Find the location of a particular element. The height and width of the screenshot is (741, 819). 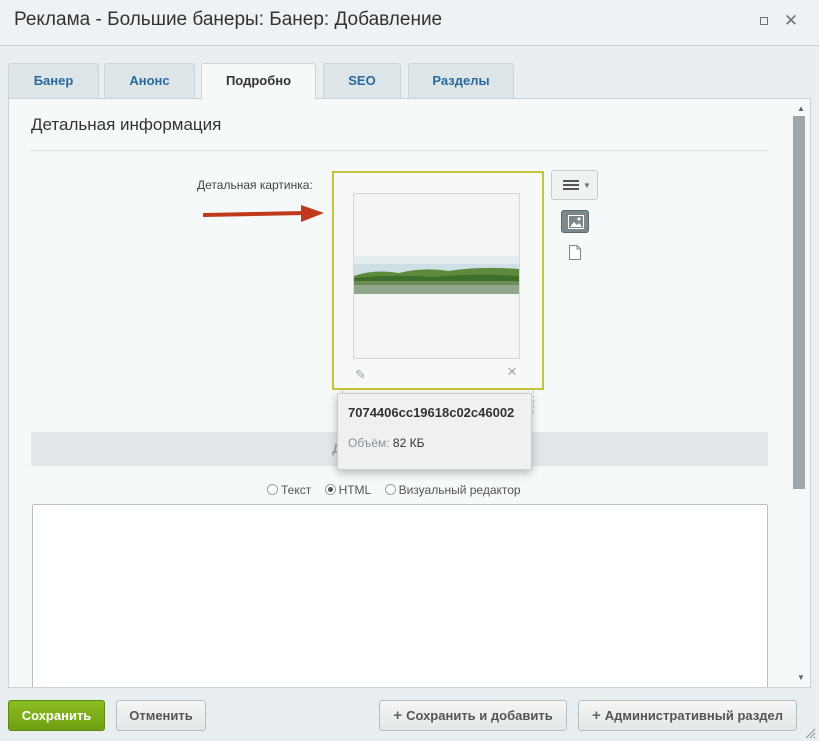

image-icon is located at coordinates (575, 221).